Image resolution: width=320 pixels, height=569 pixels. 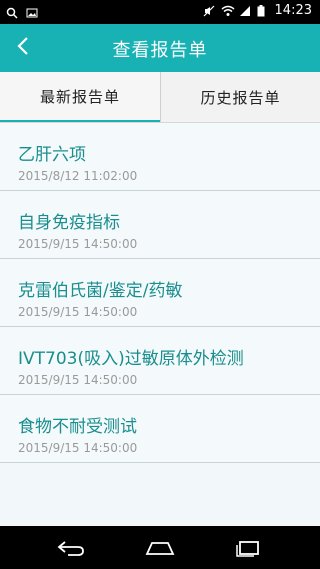 What do you see at coordinates (71, 548) in the screenshot?
I see `back-nav-icon` at bounding box center [71, 548].